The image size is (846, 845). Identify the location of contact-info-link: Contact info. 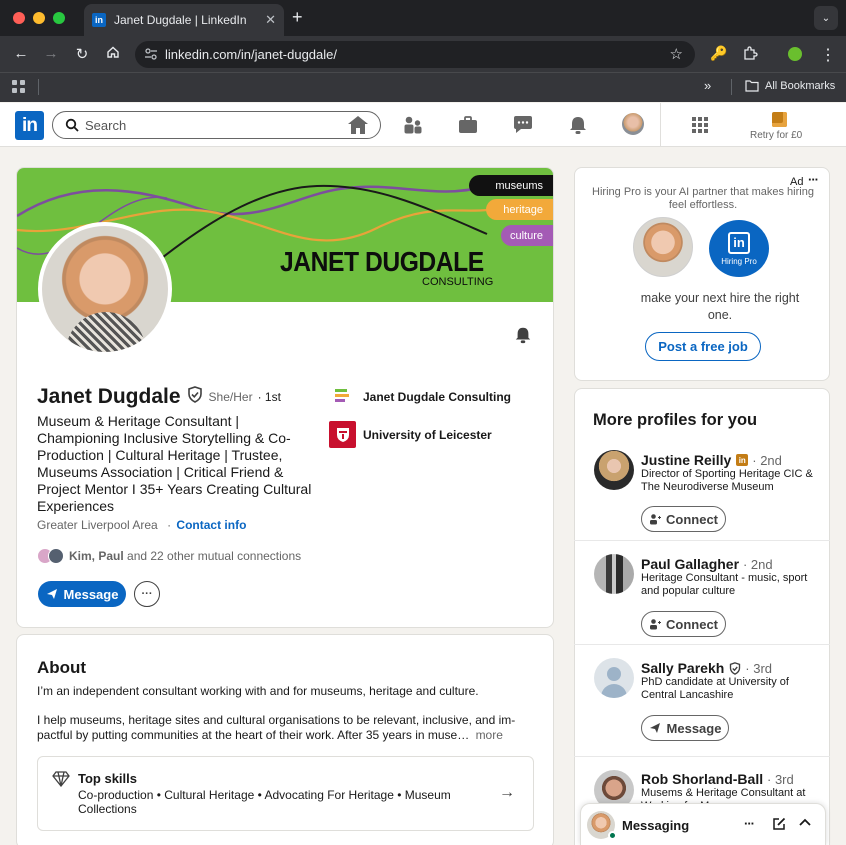
(211, 525).